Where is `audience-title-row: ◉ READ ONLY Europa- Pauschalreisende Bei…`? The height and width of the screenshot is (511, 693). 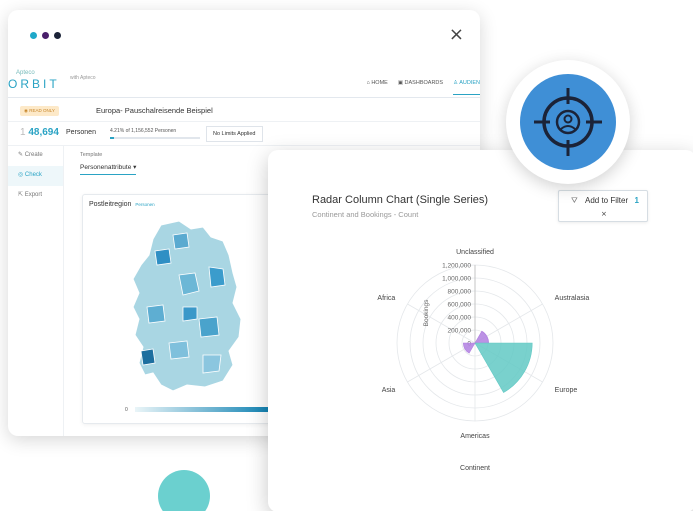 audience-title-row: ◉ READ ONLY Europa- Pauschalreisende Bei… is located at coordinates (244, 111).